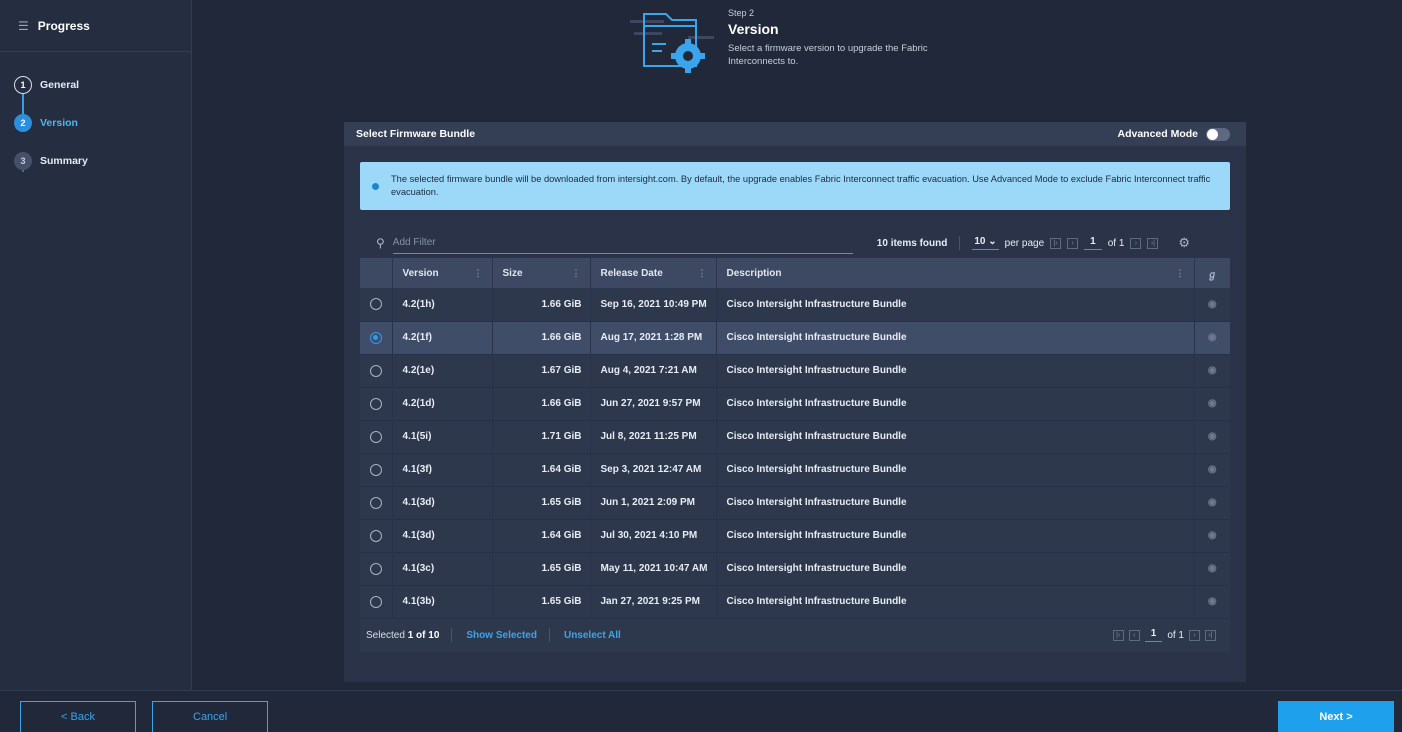 This screenshot has height=732, width=1402. Describe the element at coordinates (23, 25) in the screenshot. I see `list-icon: ☰` at that location.